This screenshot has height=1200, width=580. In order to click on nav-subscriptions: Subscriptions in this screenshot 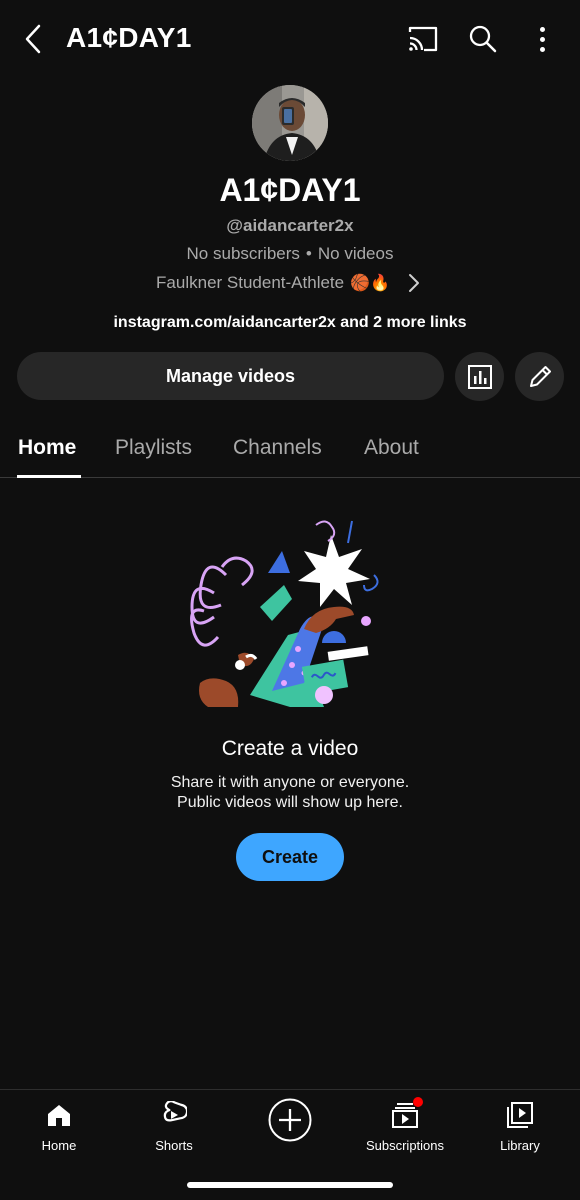, I will do `click(405, 1125)`.